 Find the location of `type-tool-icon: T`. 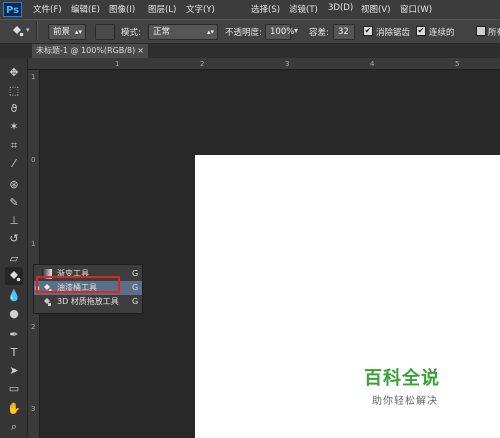

type-tool-icon: T is located at coordinates (14, 353).